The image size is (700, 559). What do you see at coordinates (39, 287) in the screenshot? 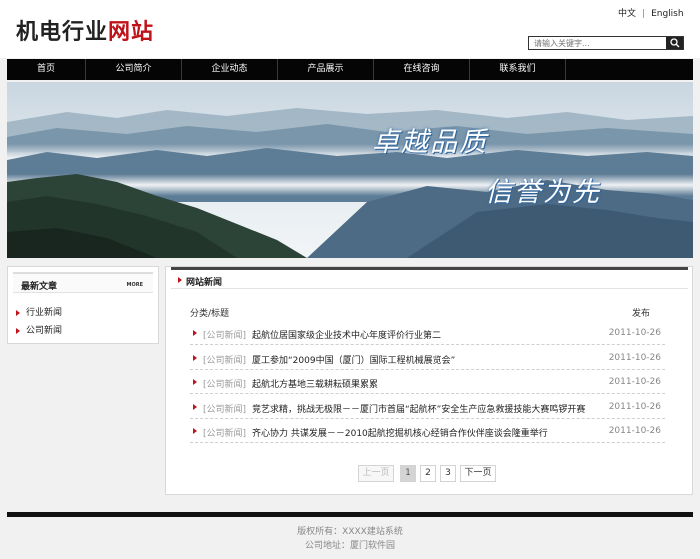
I see `panel-title: 最新文章` at bounding box center [39, 287].